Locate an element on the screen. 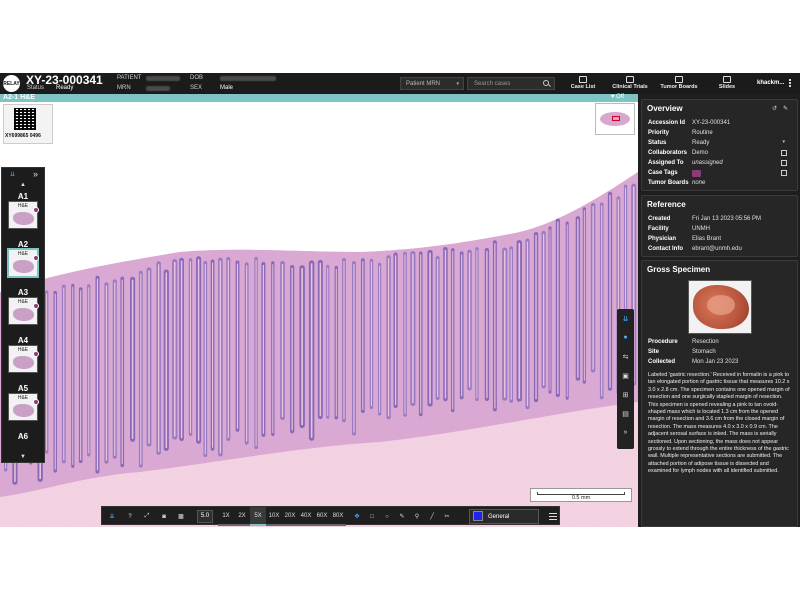 This screenshot has width=800, height=600. zoom-5x-button: 5X is located at coordinates (258, 516).